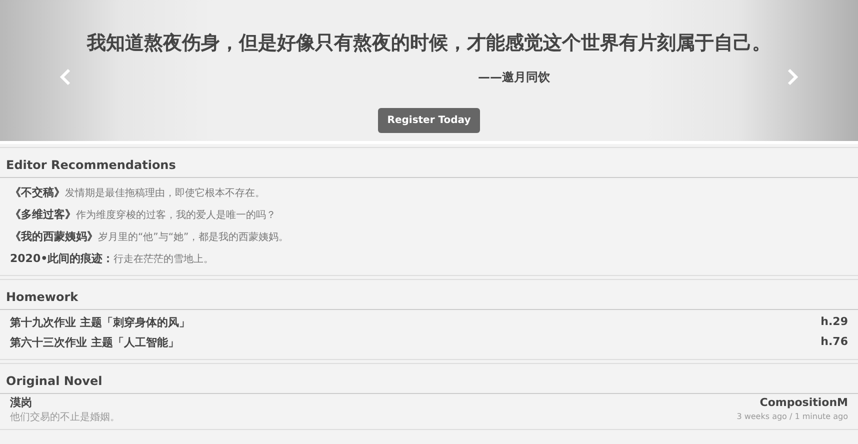 This screenshot has width=858, height=444. What do you see at coordinates (792, 416) in the screenshot?
I see `novel-time: 3 weeks ago / 1 minute ago` at bounding box center [792, 416].